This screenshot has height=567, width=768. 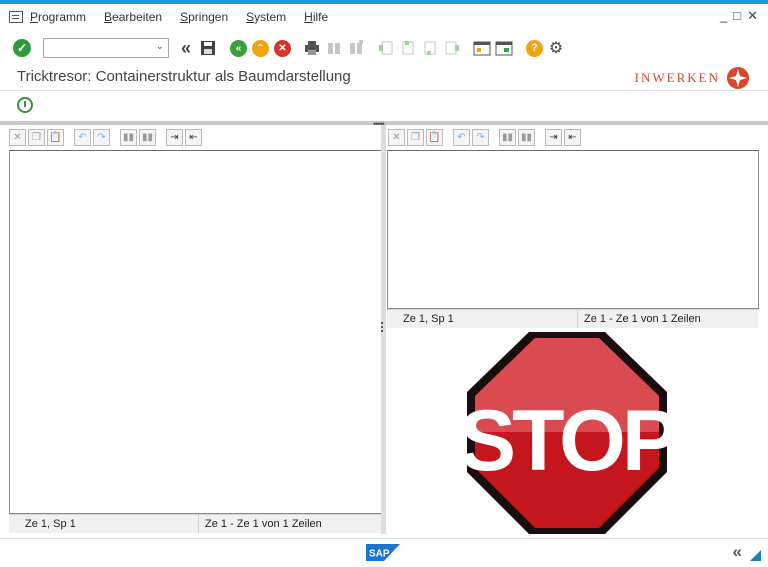 What do you see at coordinates (408, 48) in the screenshot?
I see `previous-page-icon` at bounding box center [408, 48].